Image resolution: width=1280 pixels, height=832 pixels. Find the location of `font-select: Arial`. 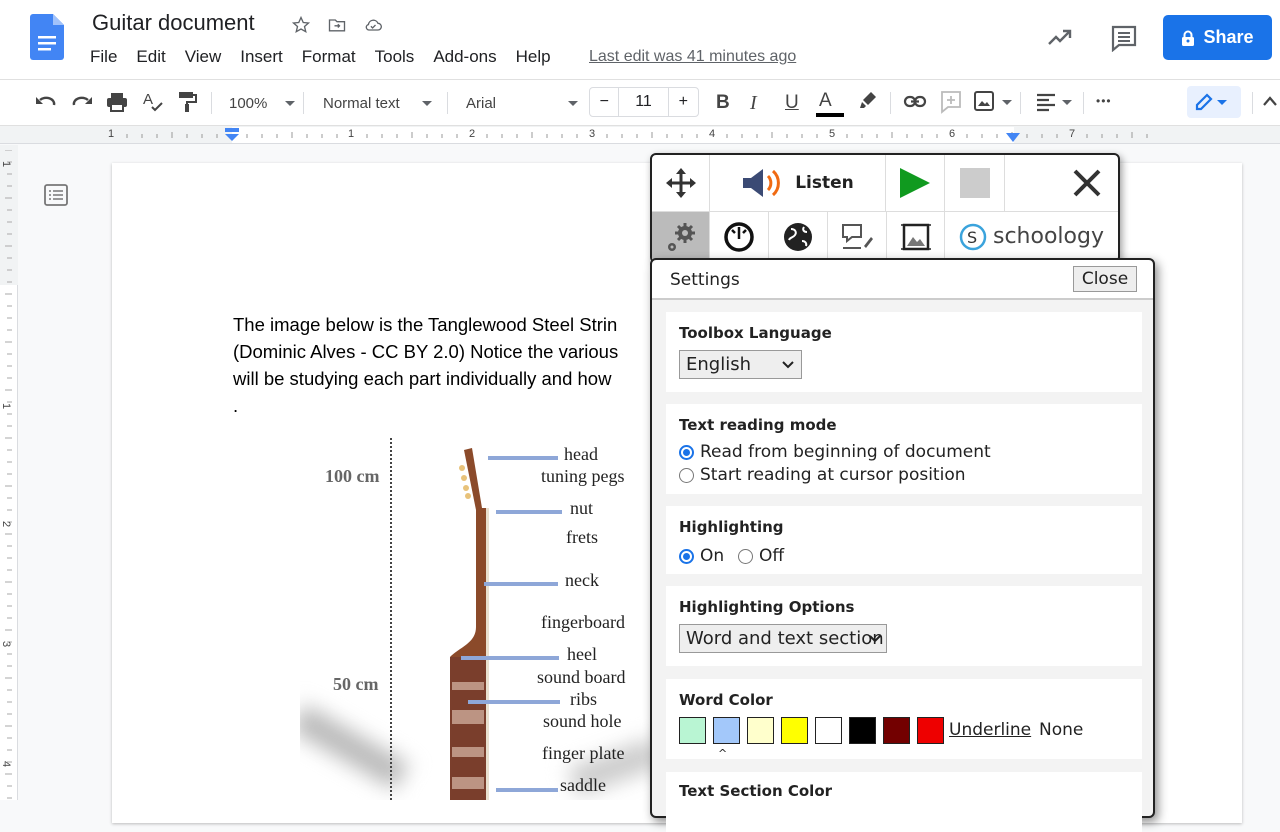

font-select: Arial is located at coordinates (522, 103).